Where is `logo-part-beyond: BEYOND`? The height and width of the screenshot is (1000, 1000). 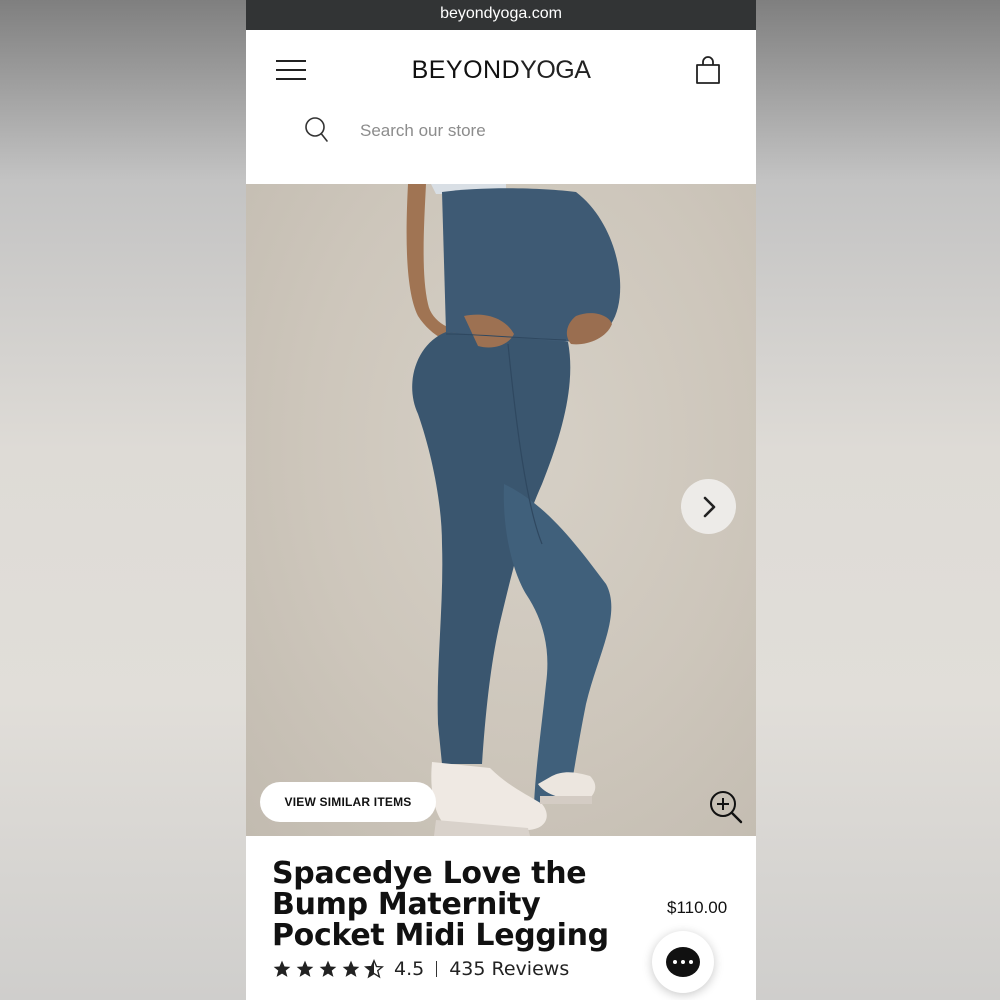 logo-part-beyond: BEYOND is located at coordinates (466, 70).